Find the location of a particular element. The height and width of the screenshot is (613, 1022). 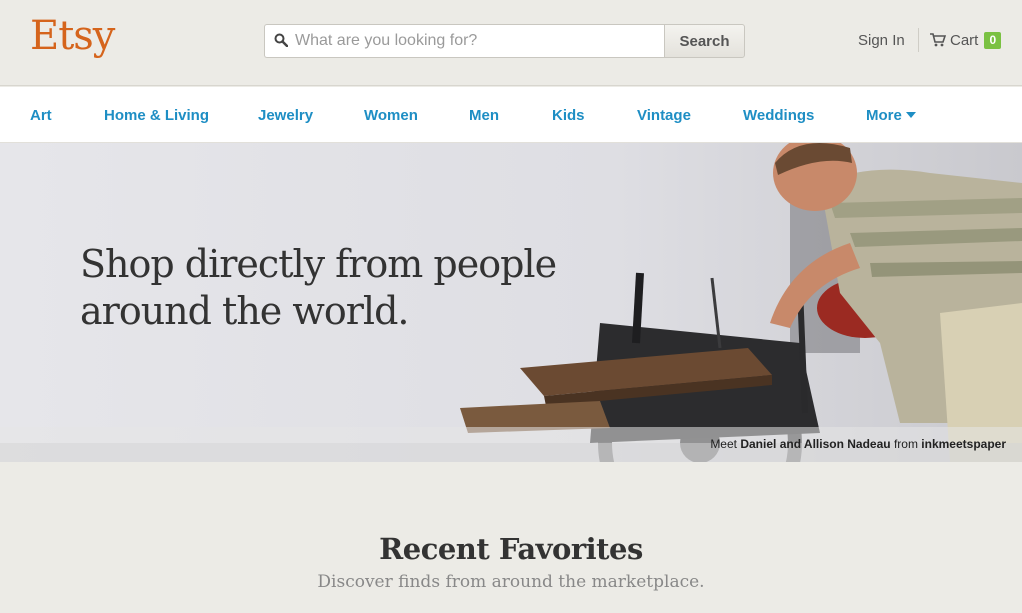

search-icon is located at coordinates (281, 40).